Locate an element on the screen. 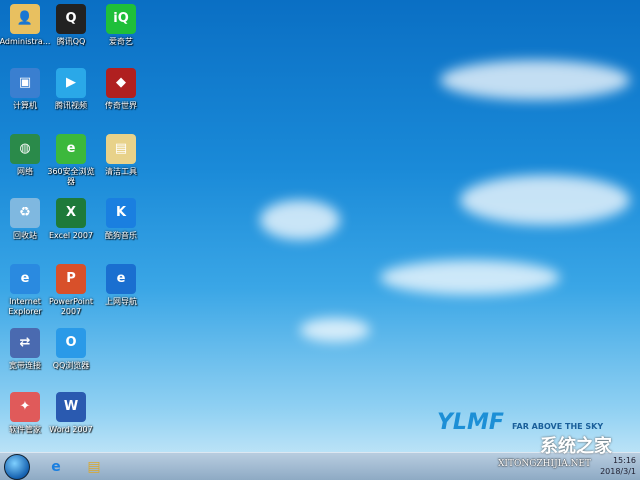  software-manager-icon: ✦ is located at coordinates (25, 407).